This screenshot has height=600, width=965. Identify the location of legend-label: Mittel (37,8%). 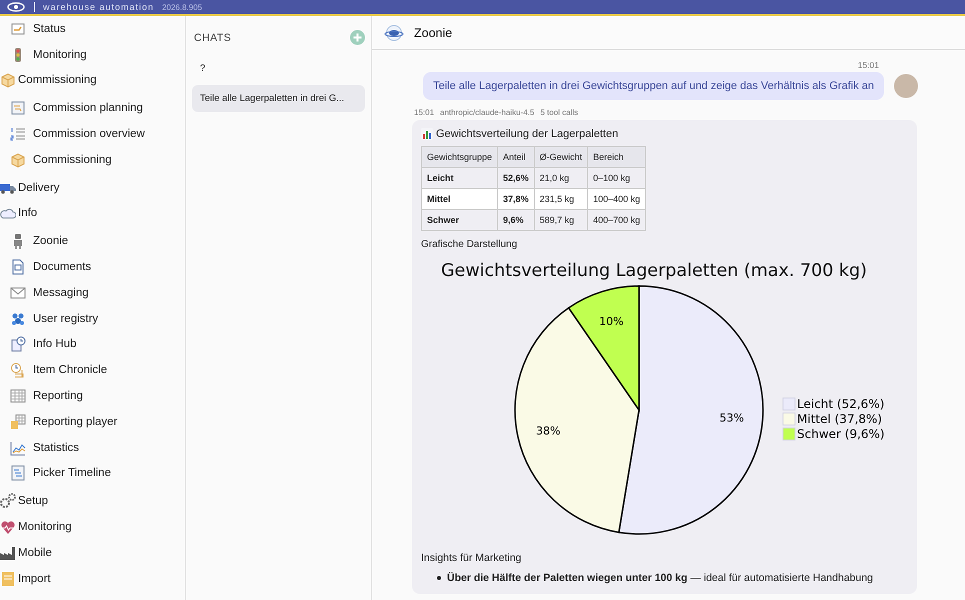
(839, 419).